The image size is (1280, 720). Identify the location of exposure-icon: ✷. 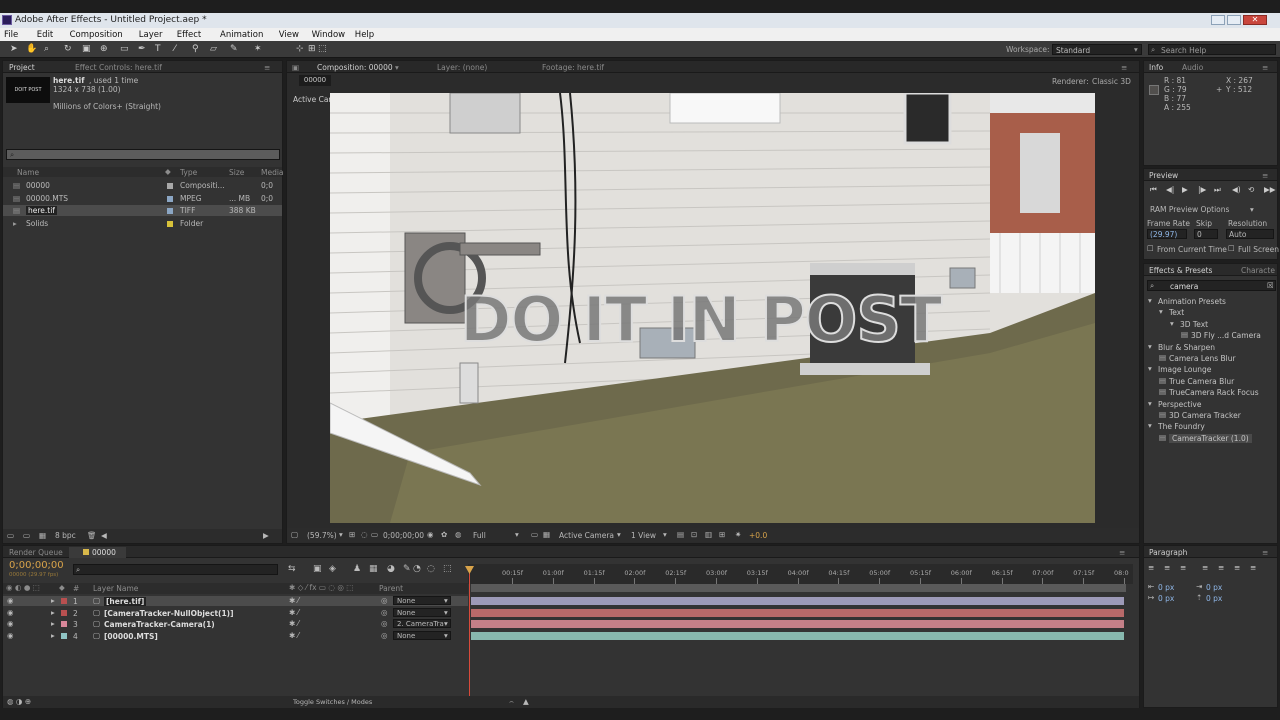
(738, 534).